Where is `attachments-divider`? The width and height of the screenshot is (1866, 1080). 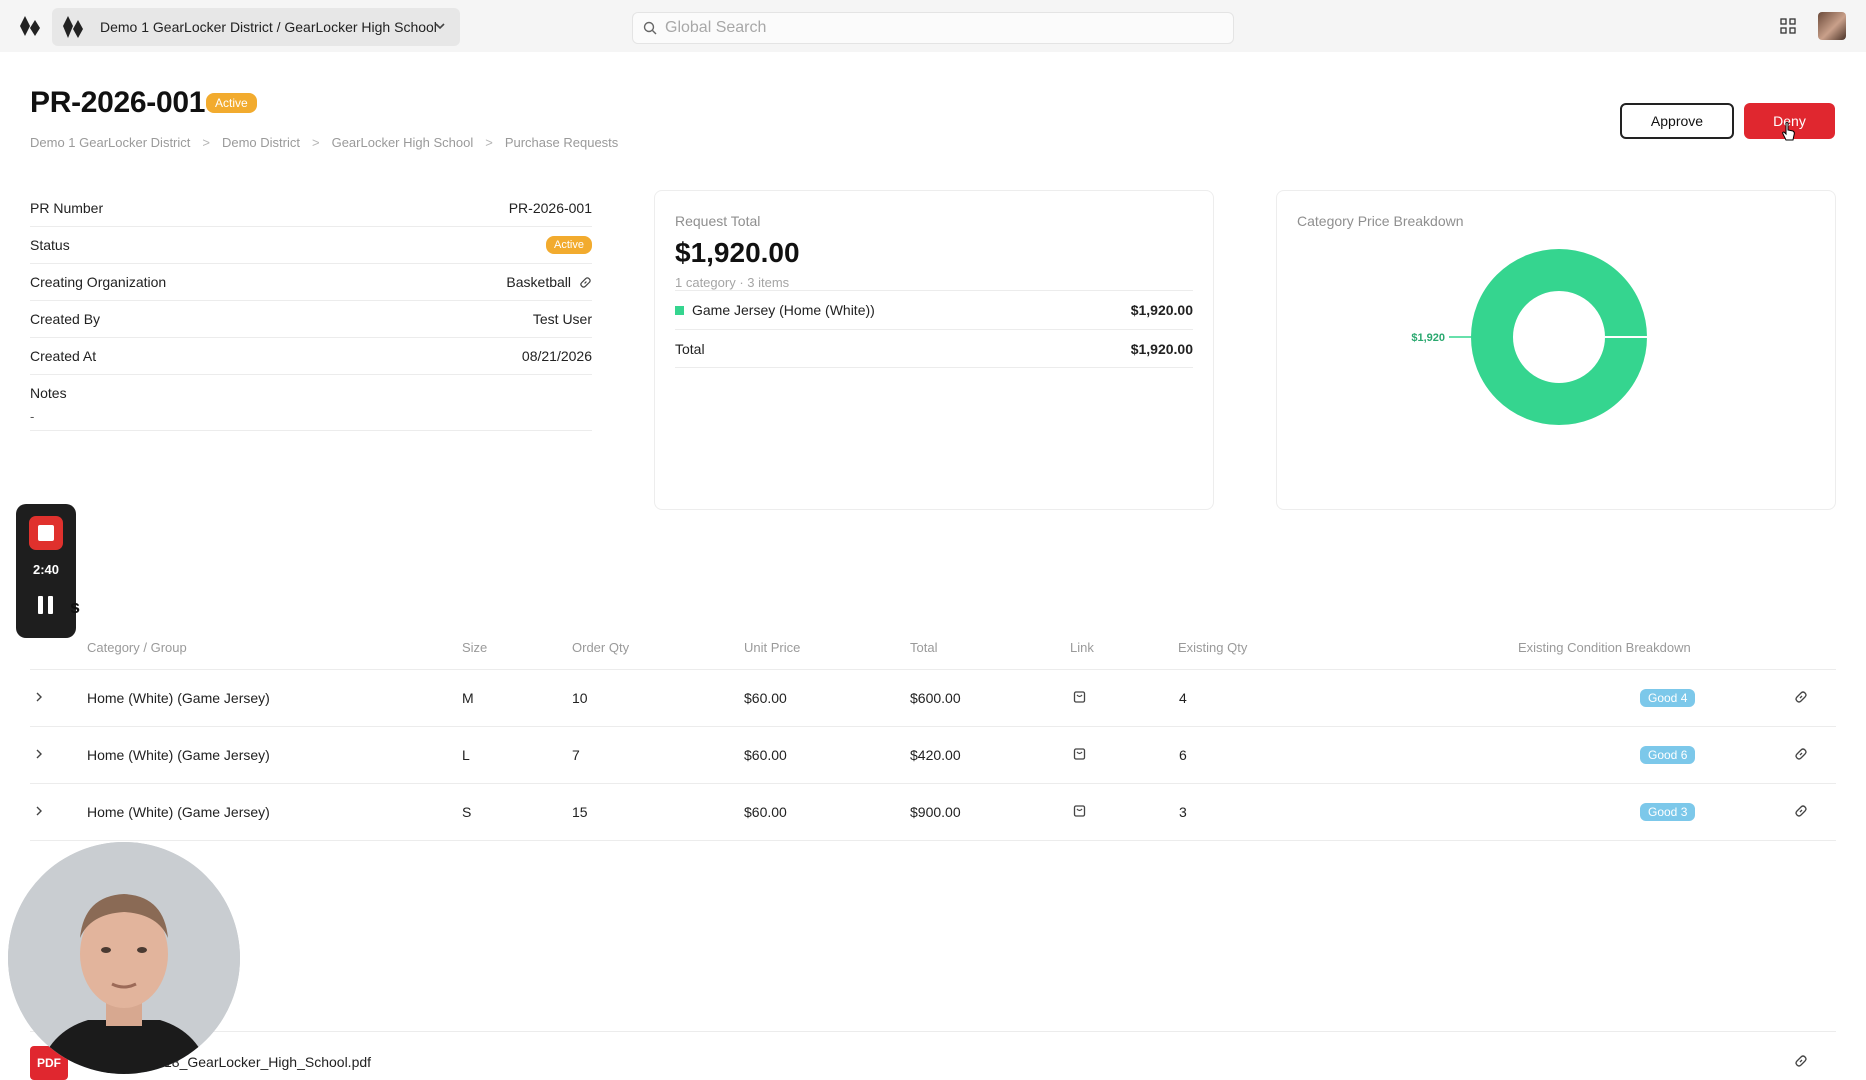
attachments-divider is located at coordinates (933, 1031).